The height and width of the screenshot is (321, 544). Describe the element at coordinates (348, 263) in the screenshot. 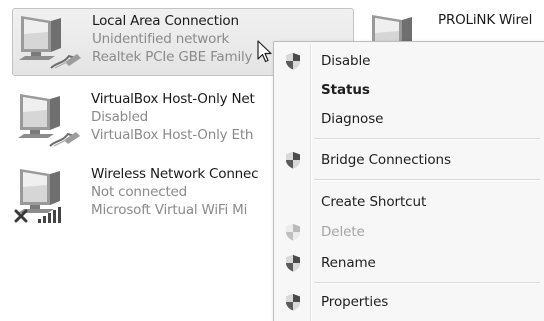

I see `menu-item-label: Rename` at that location.